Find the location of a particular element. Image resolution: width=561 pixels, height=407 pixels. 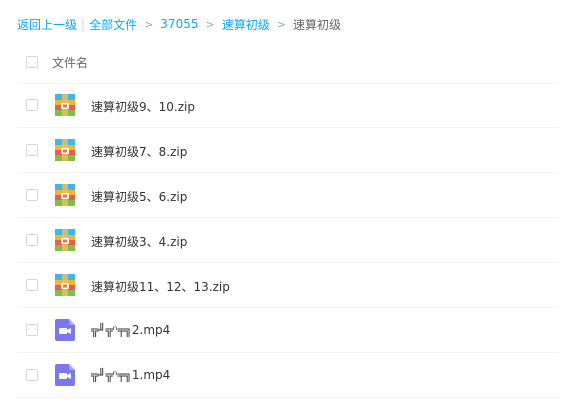

breadcrumb: 返回上一级 | 全部文件 > 37055 > 速算初级 > 速算初级 is located at coordinates (179, 24).